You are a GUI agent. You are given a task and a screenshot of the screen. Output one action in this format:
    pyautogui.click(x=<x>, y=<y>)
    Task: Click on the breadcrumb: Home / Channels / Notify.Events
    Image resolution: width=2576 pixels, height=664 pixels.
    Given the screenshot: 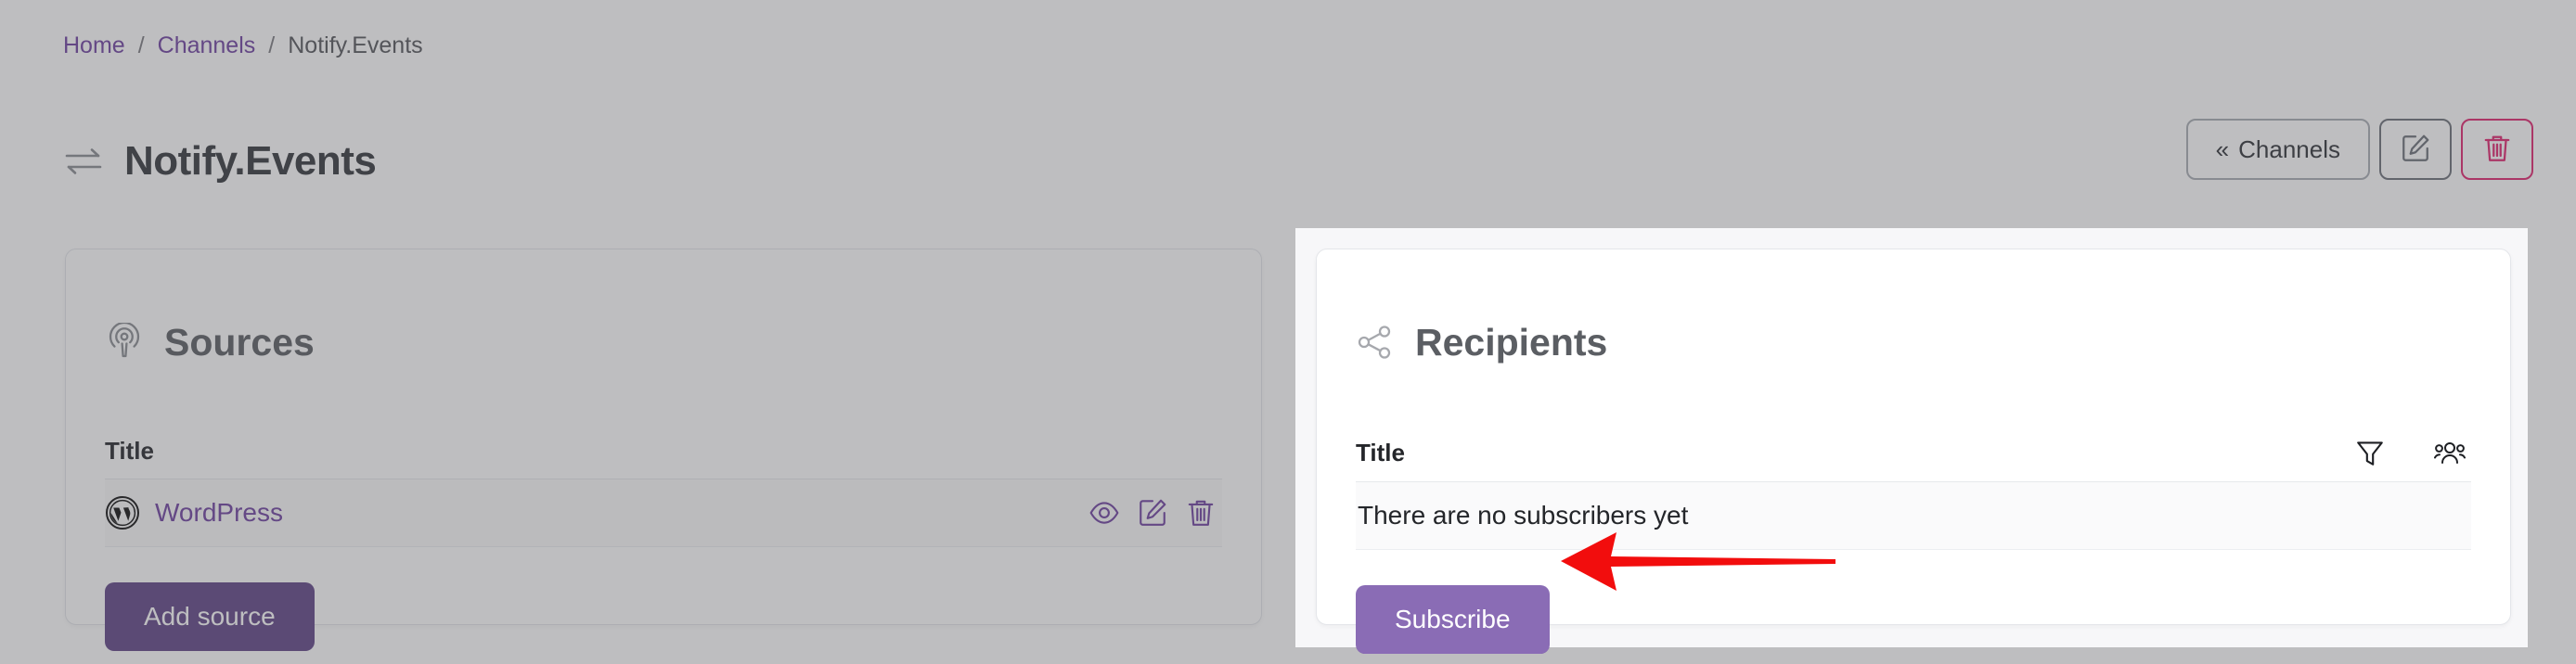 What is the action you would take?
    pyautogui.click(x=243, y=45)
    